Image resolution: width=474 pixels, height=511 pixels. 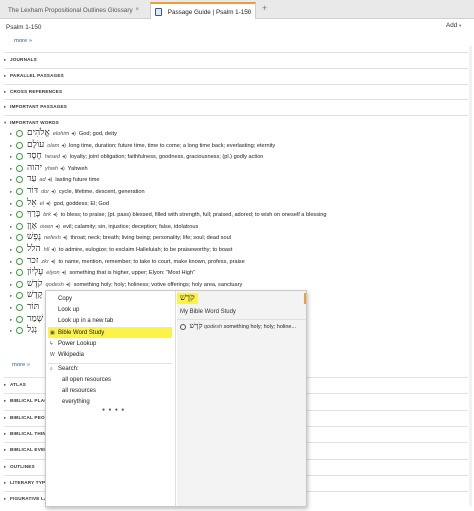 I want to click on section-journals: ▸ JOURNALS, so click(x=236, y=59).